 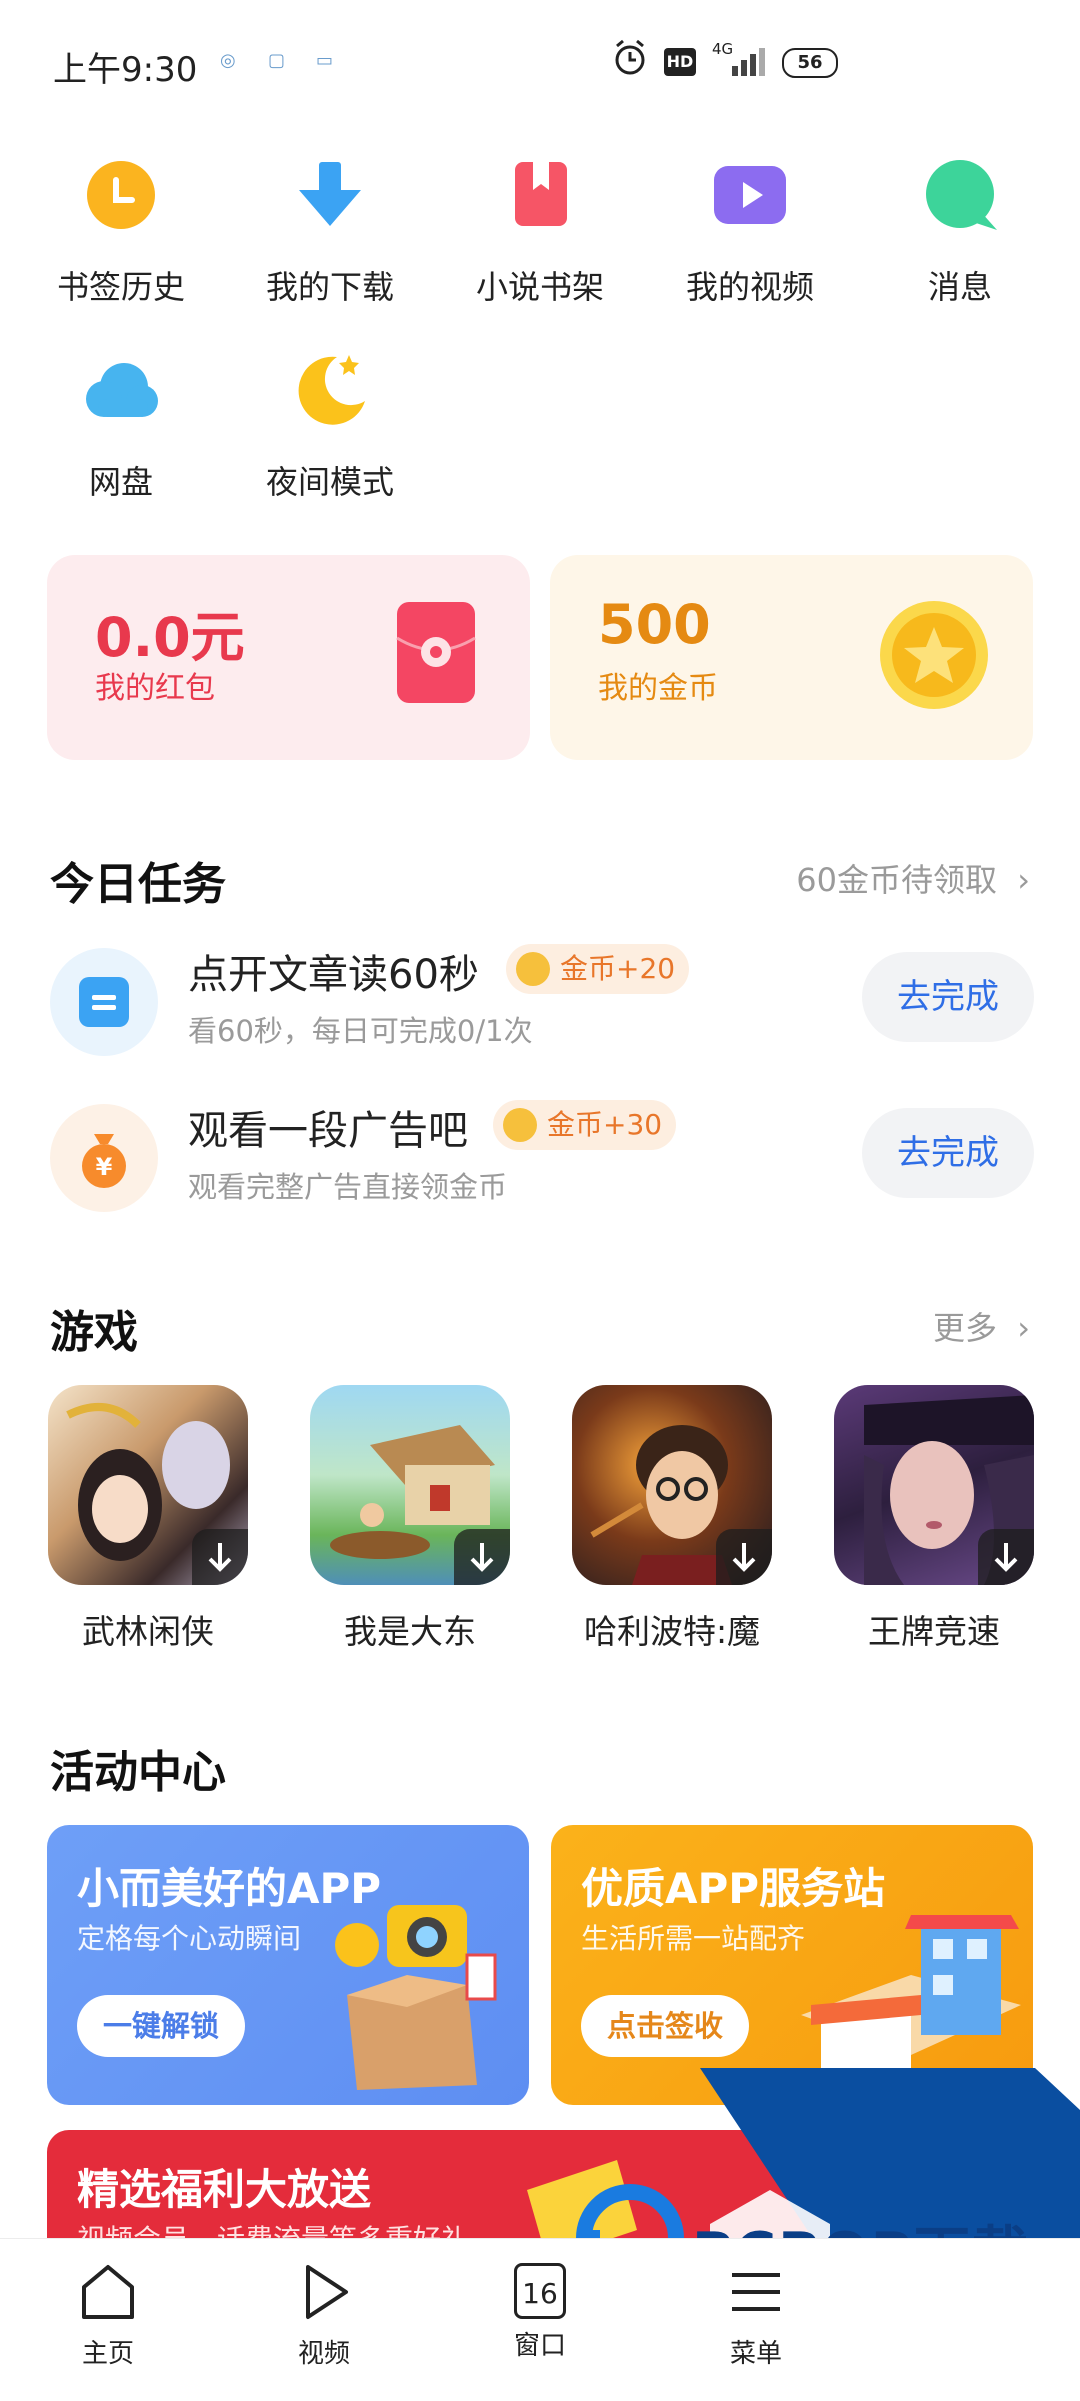 I want to click on shop-illustration, so click(x=911, y=1995).